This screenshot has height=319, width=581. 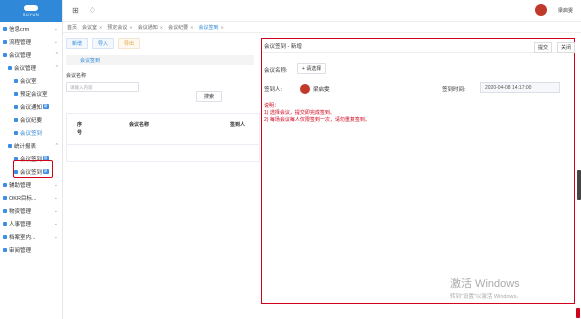 I want to click on table-header-name: 会议名称, so click(x=139, y=125).